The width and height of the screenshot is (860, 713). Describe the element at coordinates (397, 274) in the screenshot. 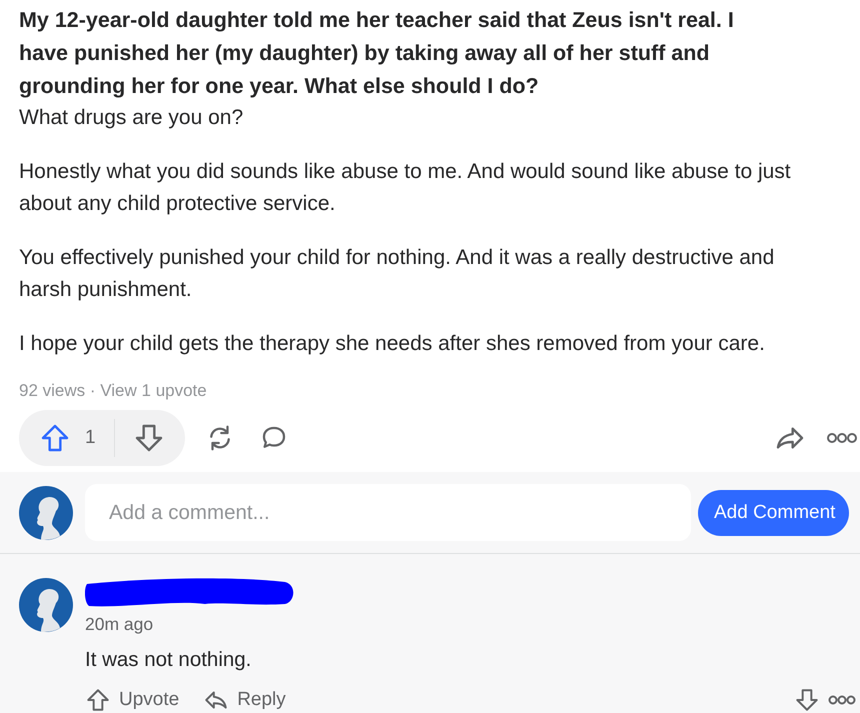

I see `answer-paragraph: You effectively punished your child for nothing. And it was a really destructive and harsh punishment.` at that location.